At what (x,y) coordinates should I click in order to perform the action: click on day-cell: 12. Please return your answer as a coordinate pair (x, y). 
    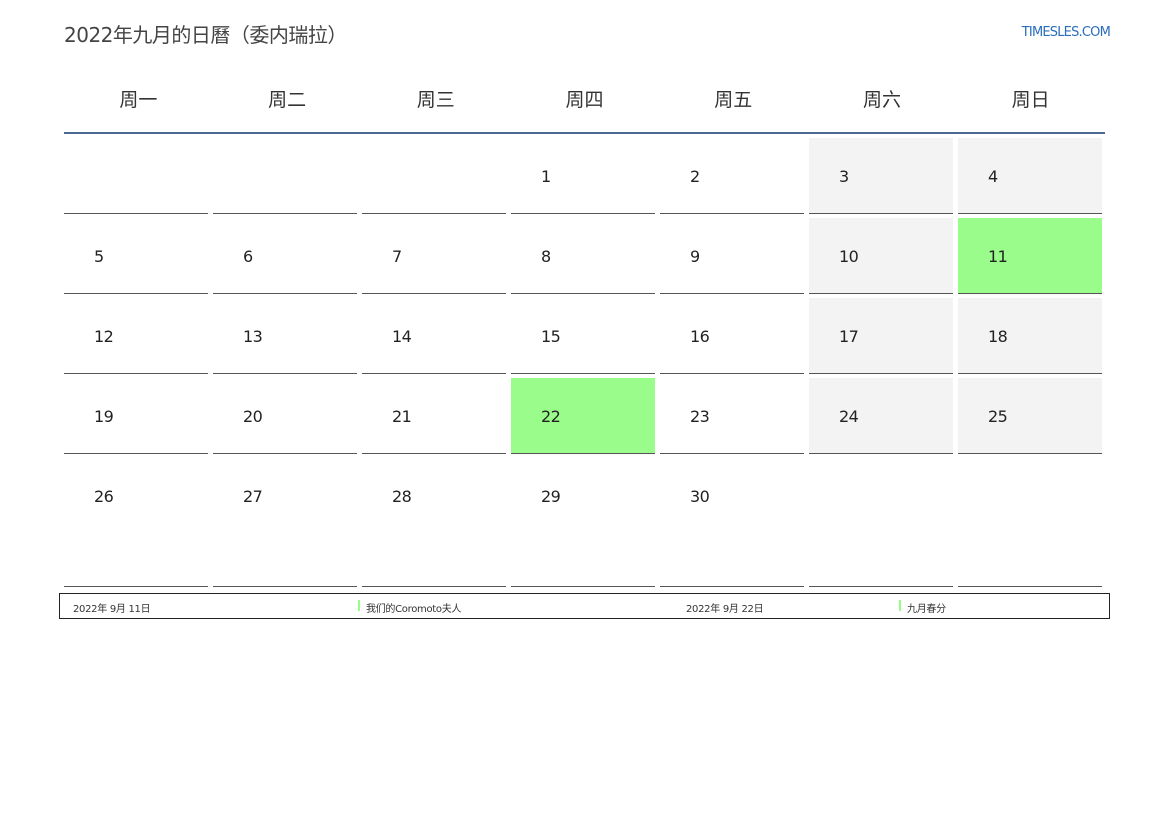
    Looking at the image, I should click on (136, 336).